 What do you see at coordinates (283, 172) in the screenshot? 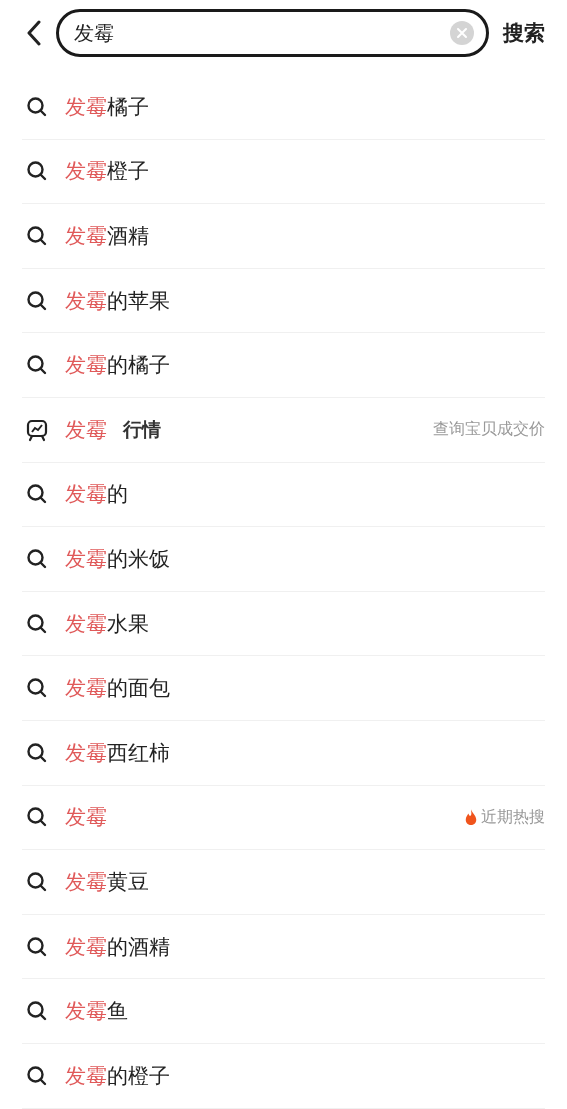
I see `suggestion-item: 发霉橙子` at bounding box center [283, 172].